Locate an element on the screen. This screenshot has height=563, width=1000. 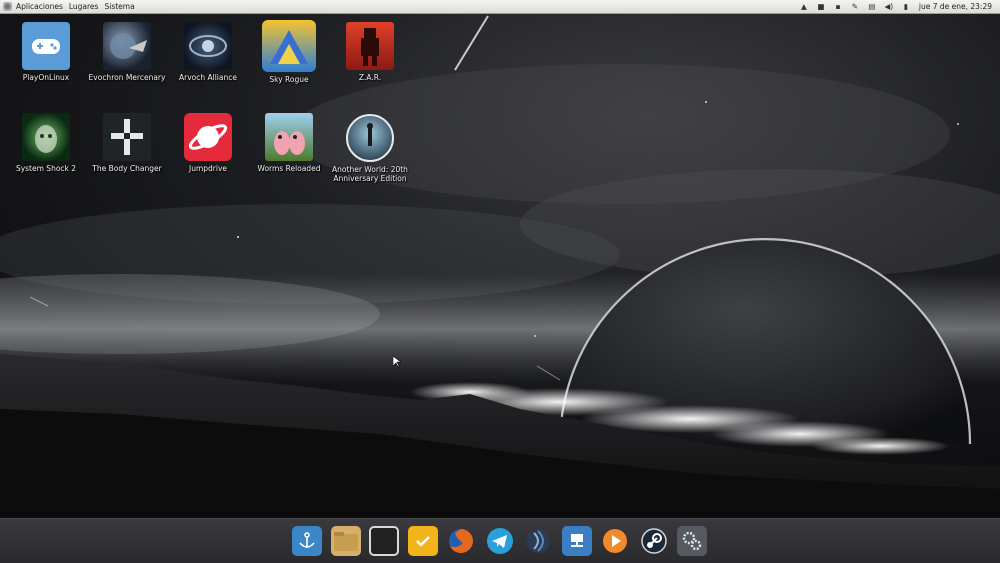
desktop-icon-label: Sky Rogue is located at coordinates (289, 79).